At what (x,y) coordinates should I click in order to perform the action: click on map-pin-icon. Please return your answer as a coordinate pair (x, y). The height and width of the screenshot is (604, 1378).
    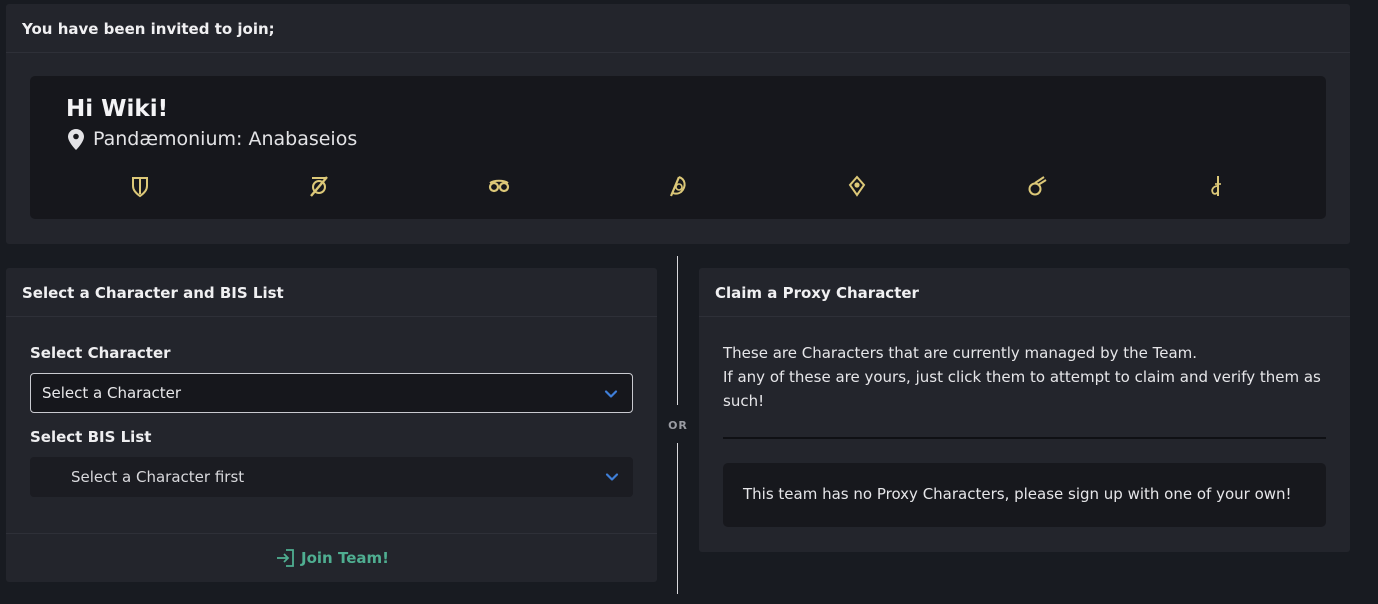
    Looking at the image, I should click on (76, 139).